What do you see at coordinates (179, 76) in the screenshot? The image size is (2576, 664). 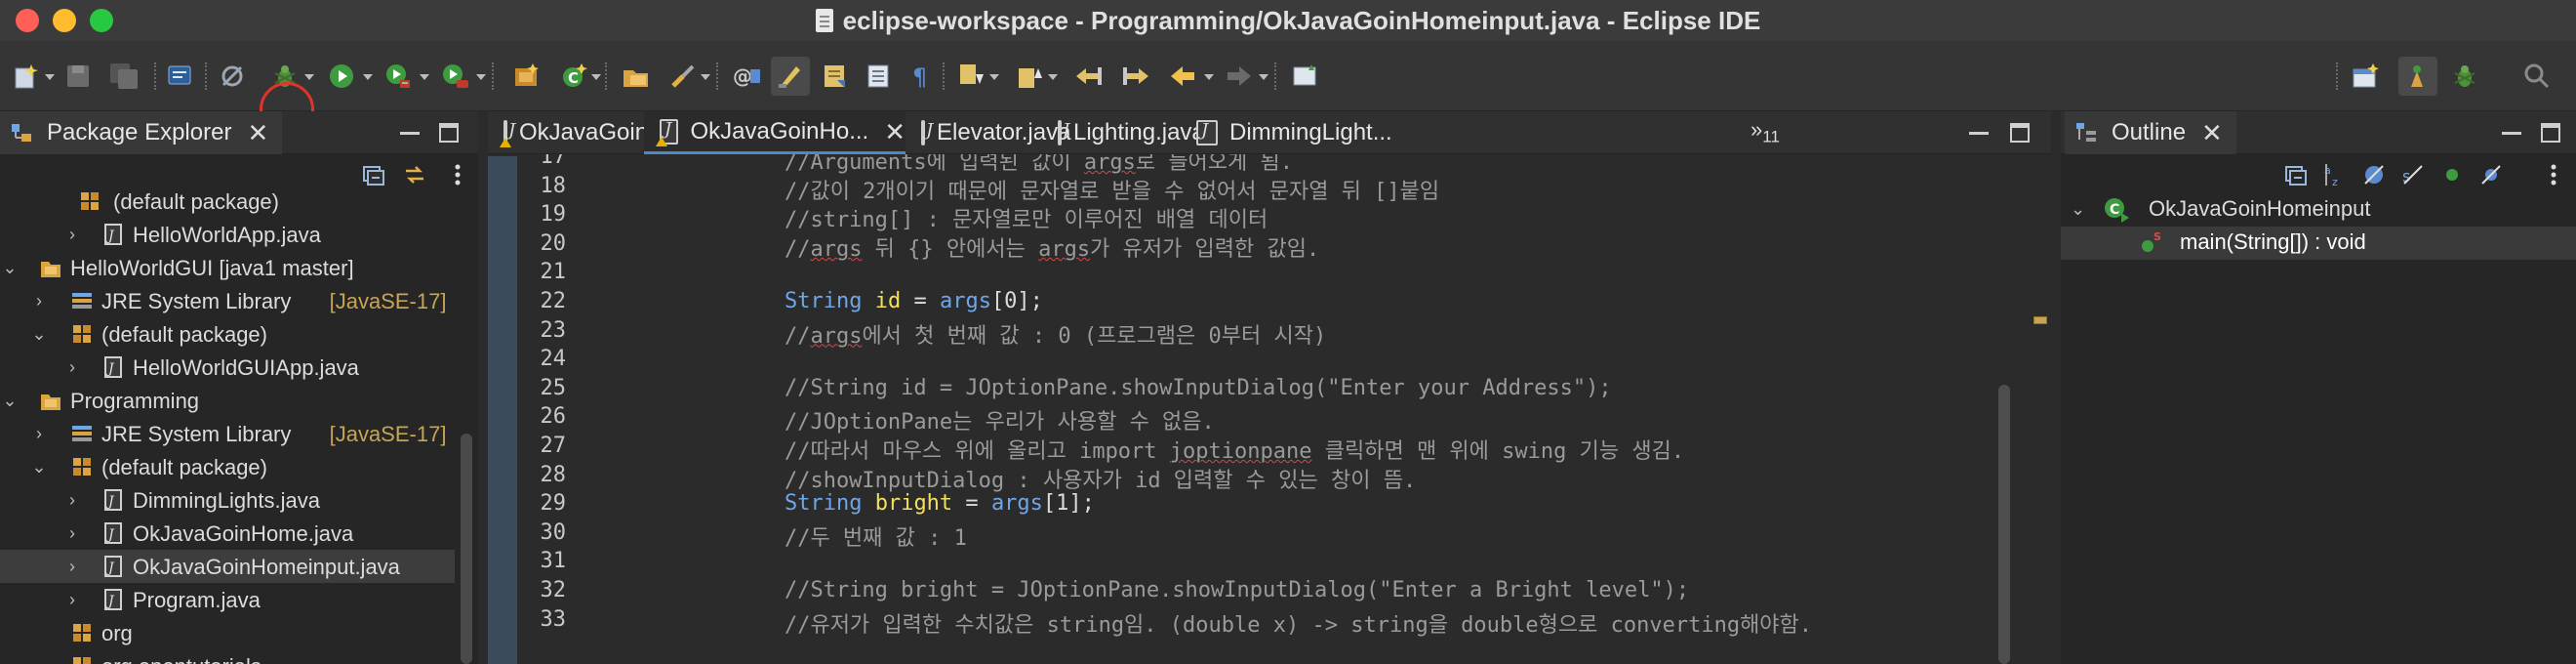 I see `terminal-icon` at bounding box center [179, 76].